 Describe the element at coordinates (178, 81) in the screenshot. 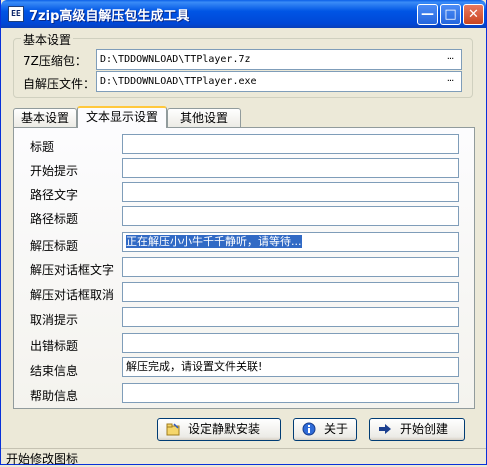

I see `sfx-path-value: D:\TDDOWNLOAD\TTPlayer.exe` at that location.